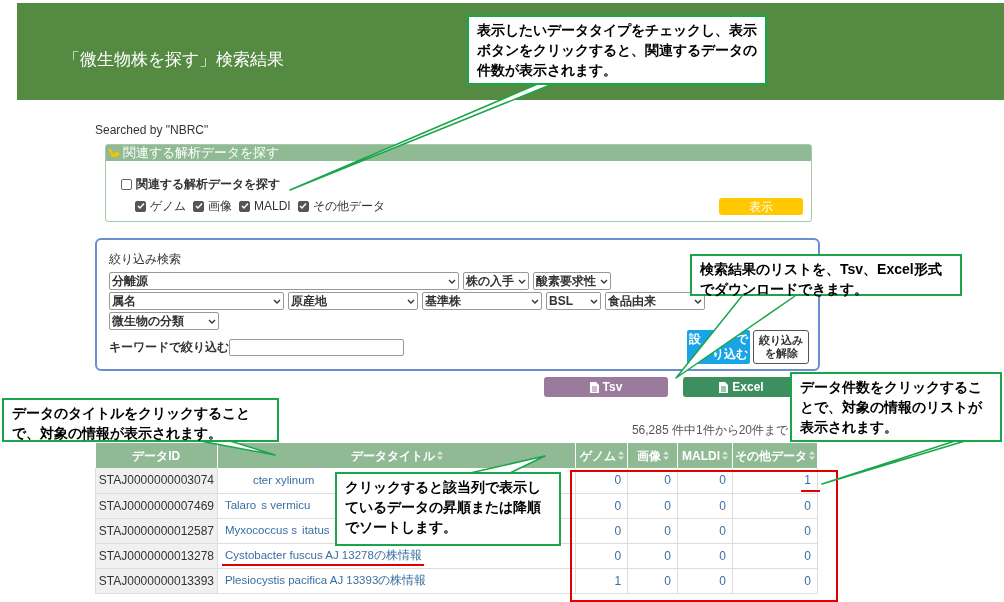 The image size is (1004, 602). What do you see at coordinates (316, 530) in the screenshot?
I see `title-link: itatus` at bounding box center [316, 530].